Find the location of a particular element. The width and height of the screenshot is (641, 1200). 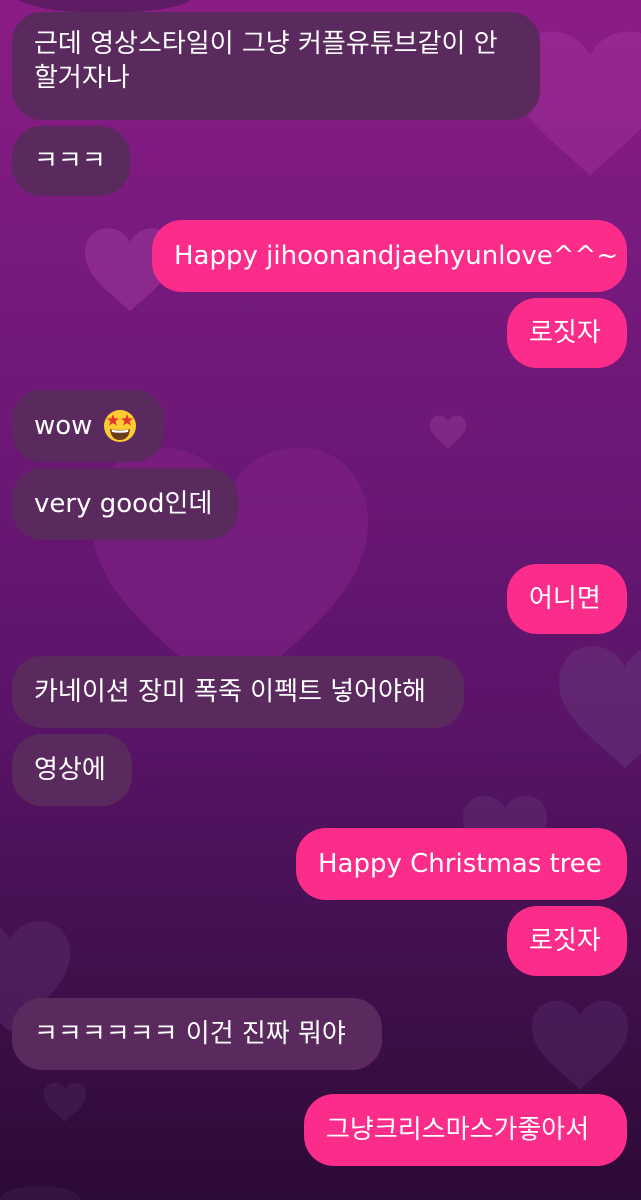

outgoing-message-bubble: 그냥크리스마스가좋아서 is located at coordinates (465, 1130).